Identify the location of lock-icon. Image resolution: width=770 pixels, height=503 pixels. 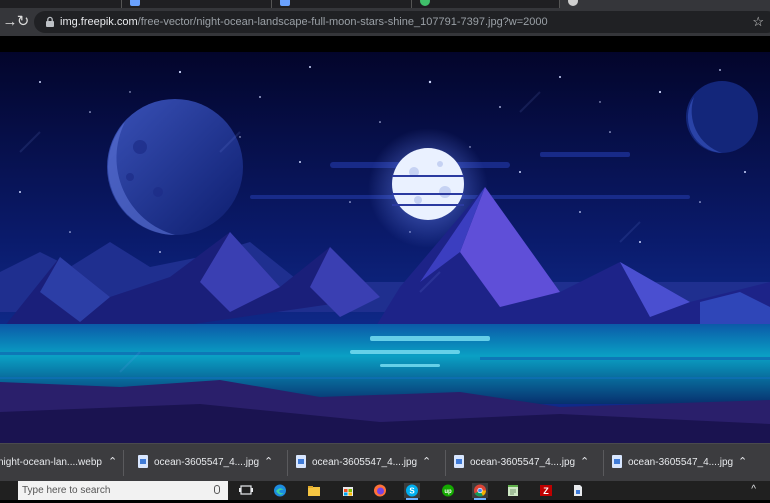
(50, 21).